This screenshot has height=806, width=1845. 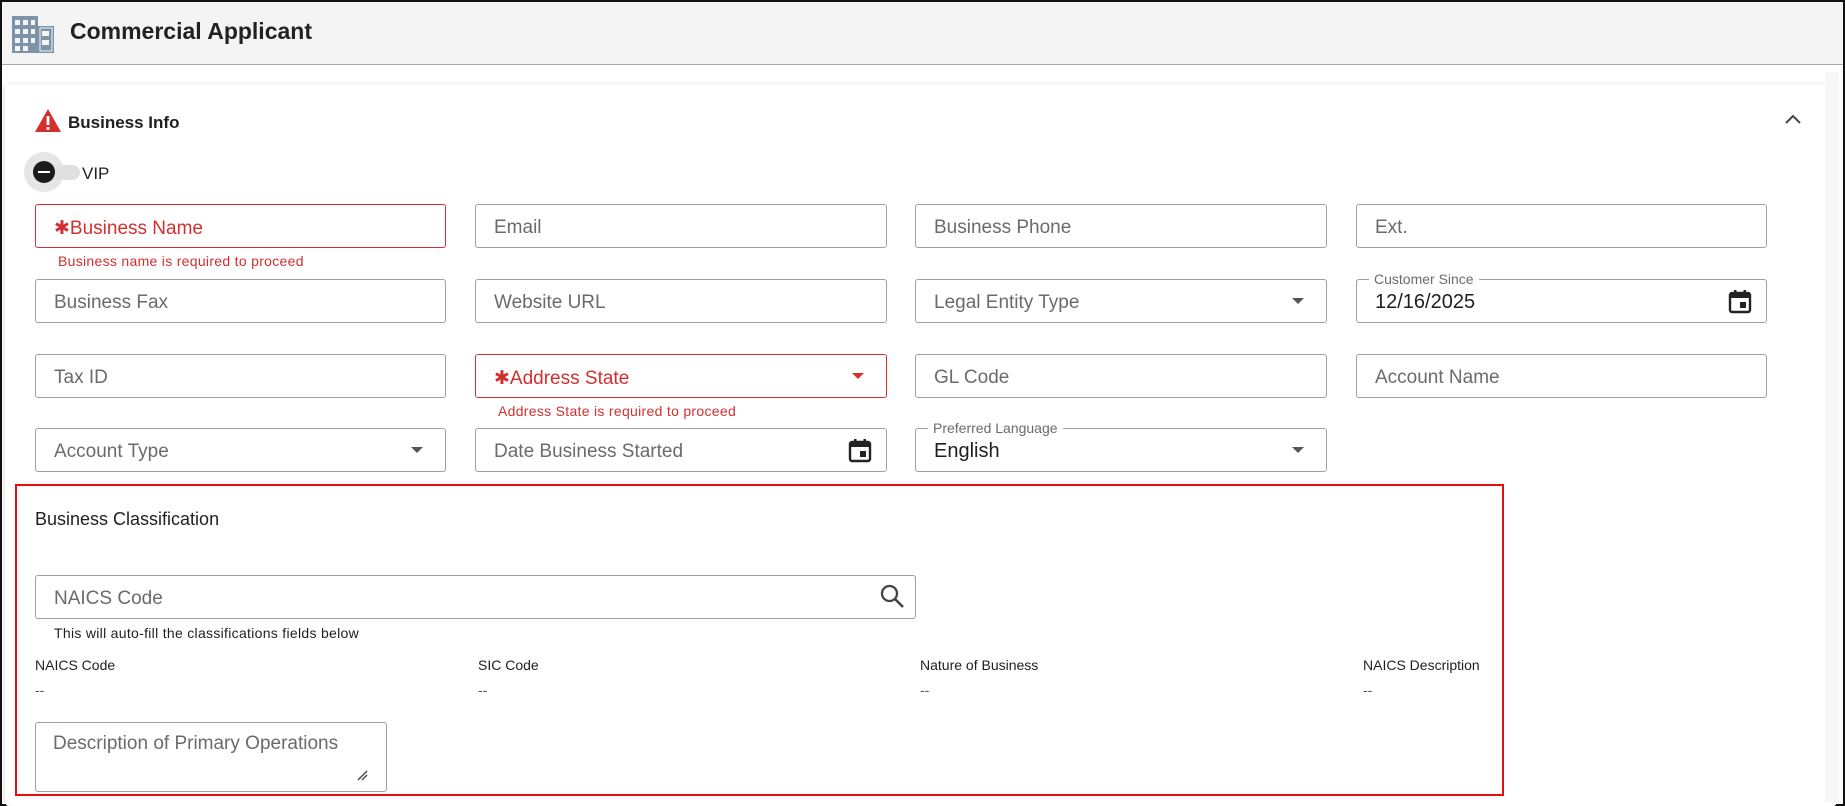 What do you see at coordinates (589, 451) in the screenshot?
I see `date-business-started-placeholder: Date Business Started` at bounding box center [589, 451].